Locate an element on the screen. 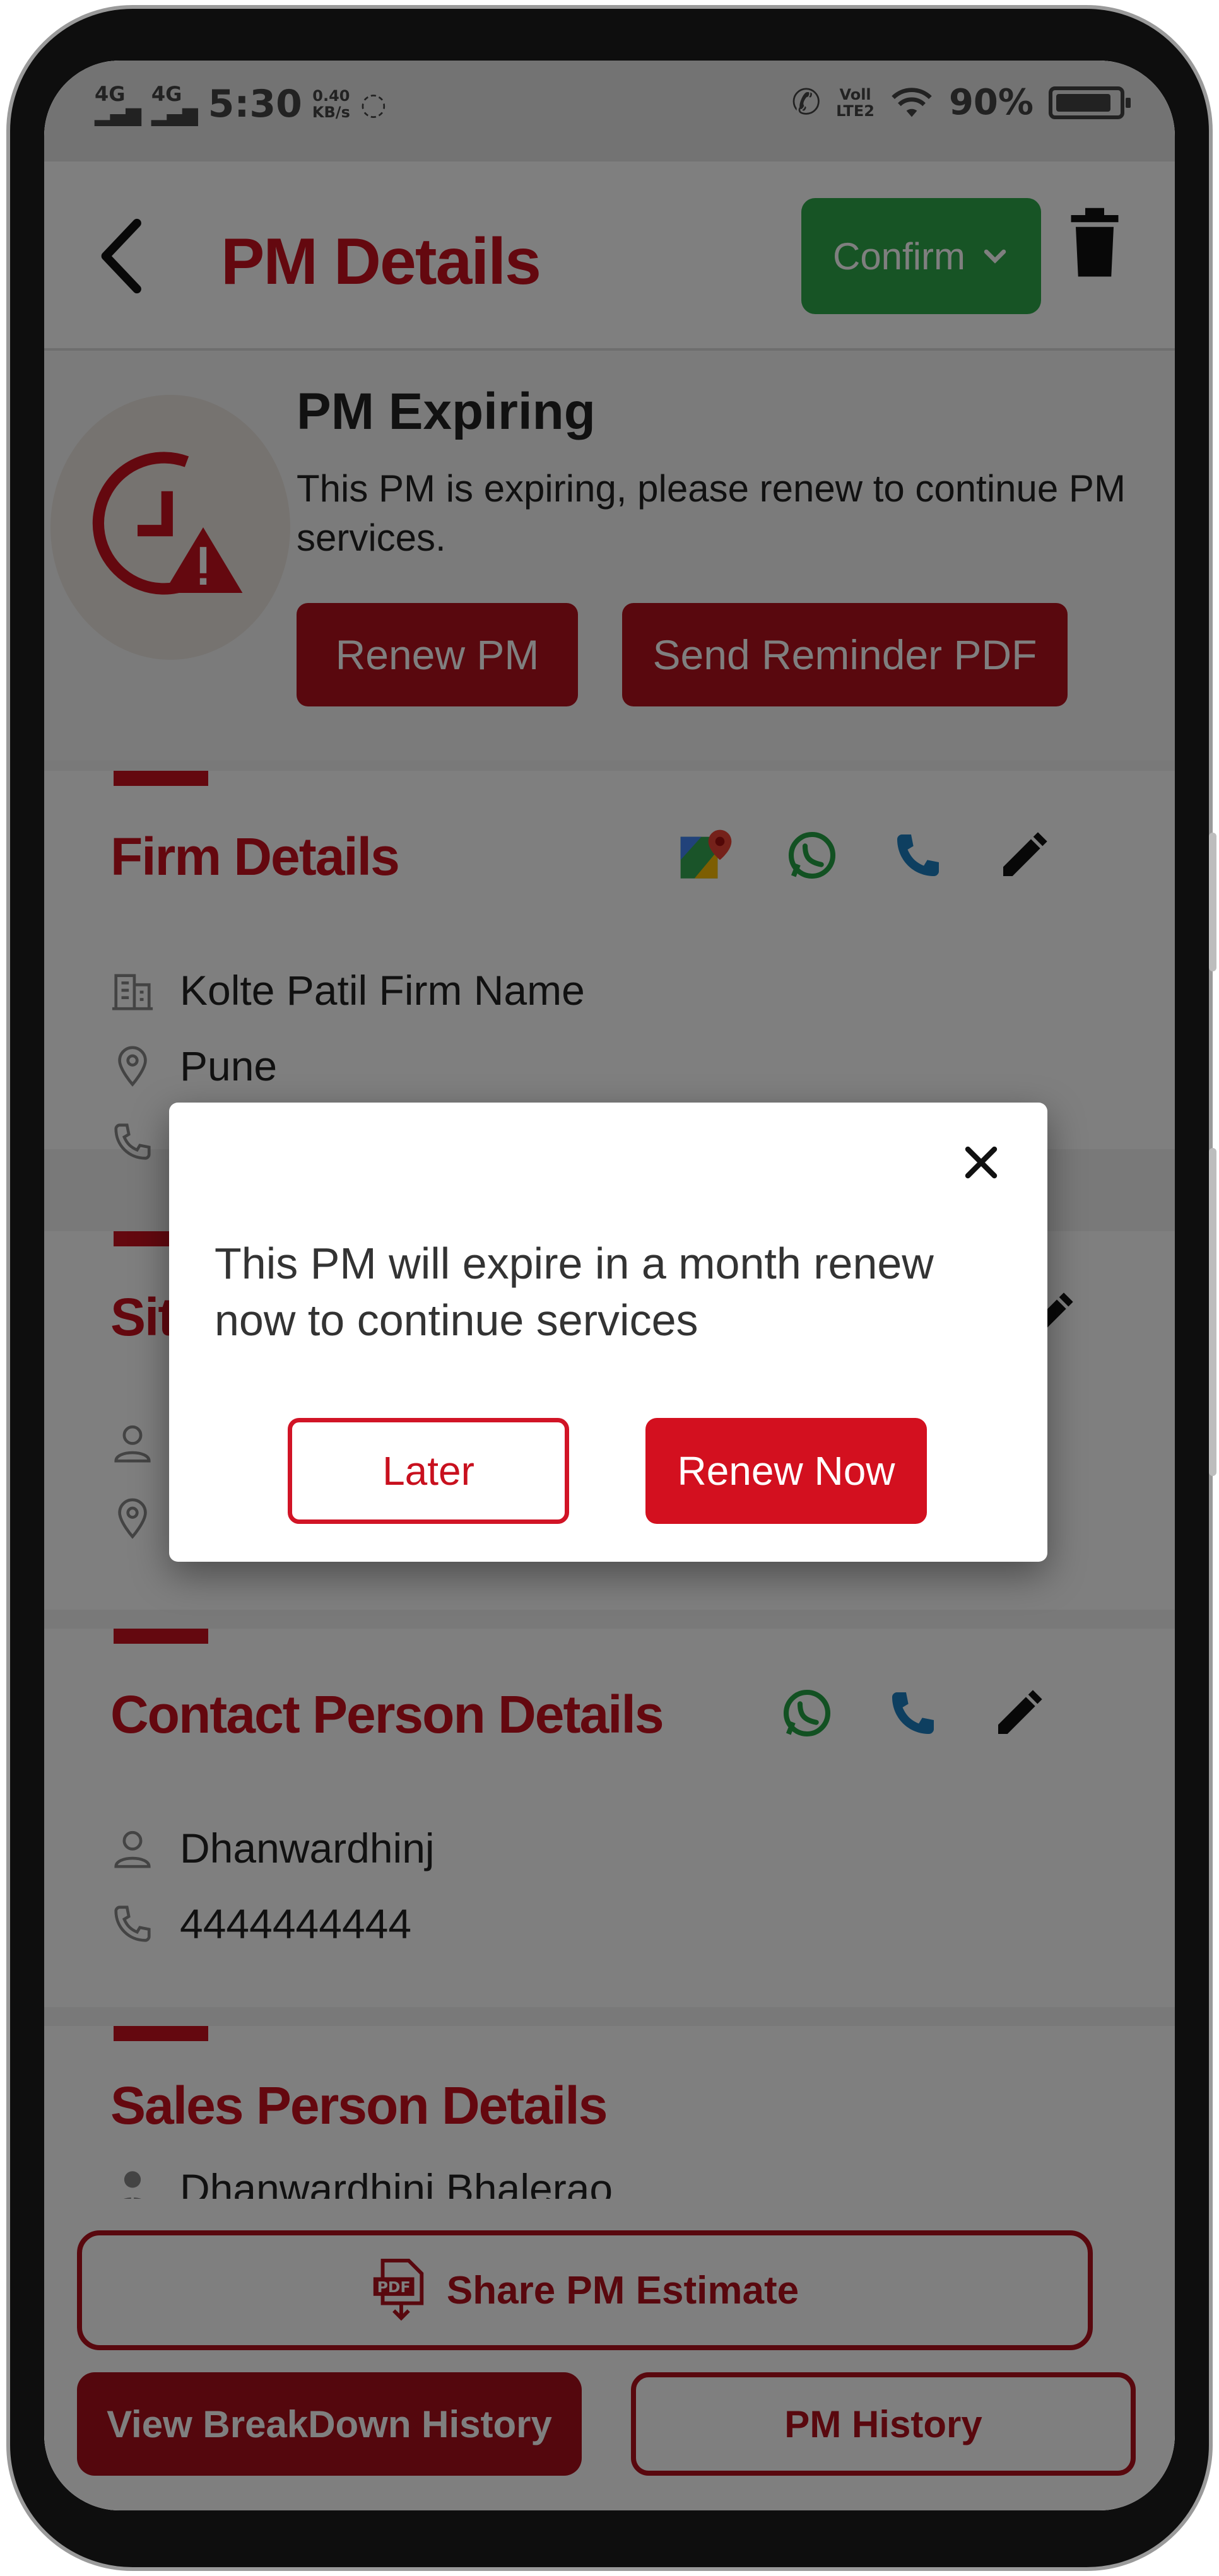 The image size is (1219, 2576). power-button is located at coordinates (1212, 1312).